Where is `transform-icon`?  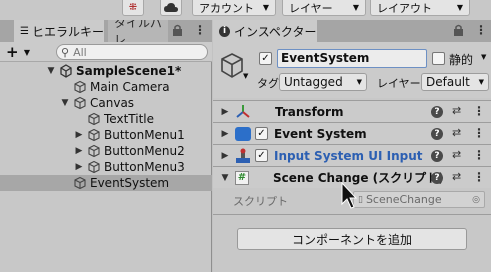
transform-icon is located at coordinates (243, 111).